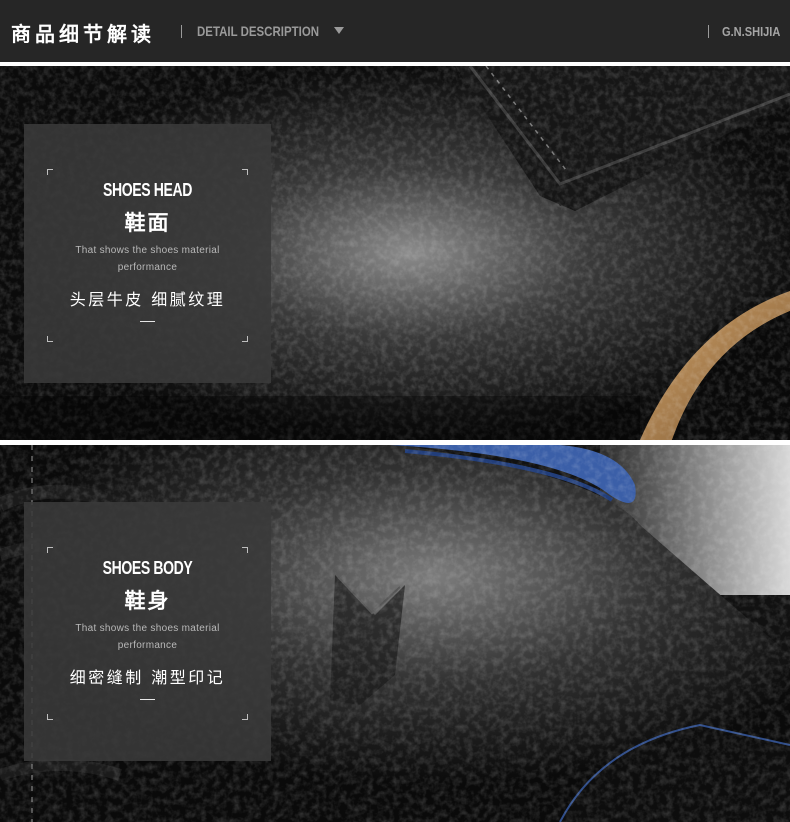  What do you see at coordinates (147, 601) in the screenshot?
I see `section-title-cn: 鞋身` at bounding box center [147, 601].